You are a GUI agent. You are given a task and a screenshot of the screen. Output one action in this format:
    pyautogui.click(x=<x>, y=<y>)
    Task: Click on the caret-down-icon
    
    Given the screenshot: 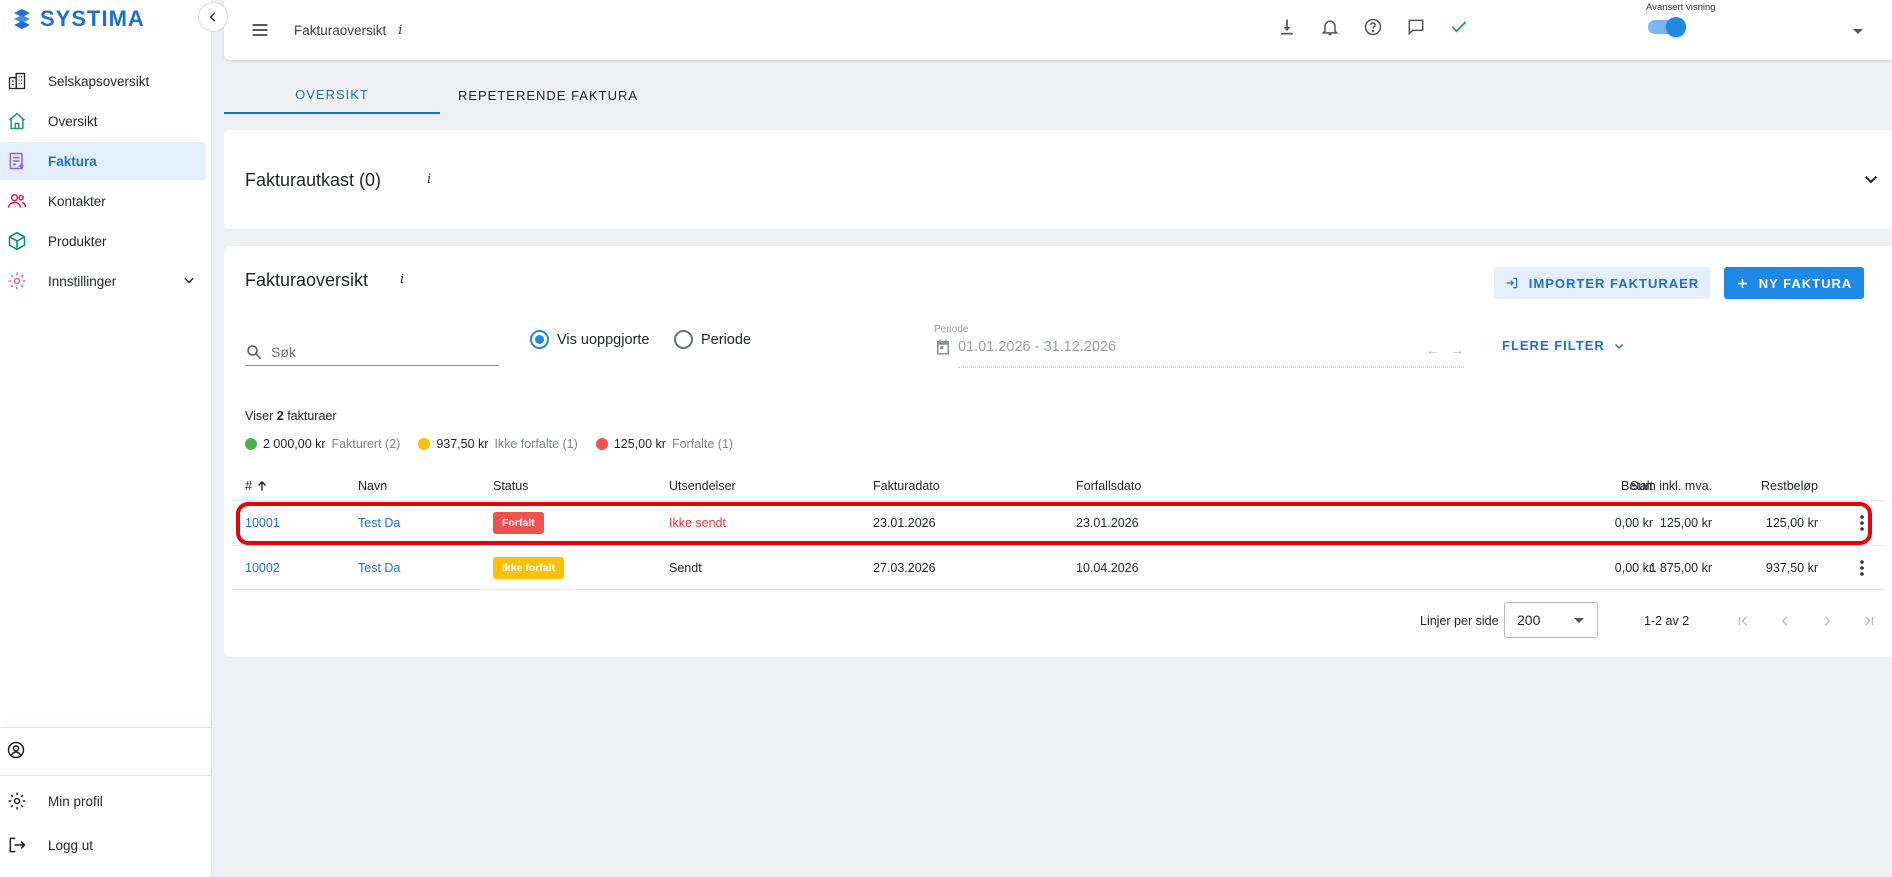 What is the action you would take?
    pyautogui.click(x=1858, y=32)
    